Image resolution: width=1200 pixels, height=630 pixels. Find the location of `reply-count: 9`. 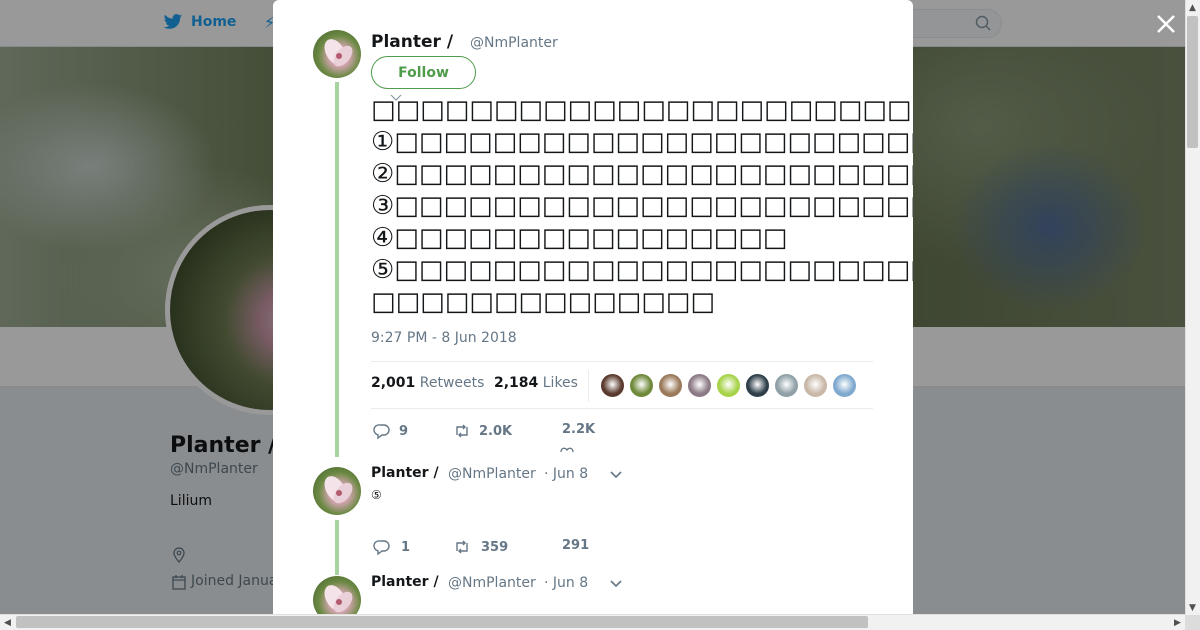

reply-count: 9 is located at coordinates (404, 431).